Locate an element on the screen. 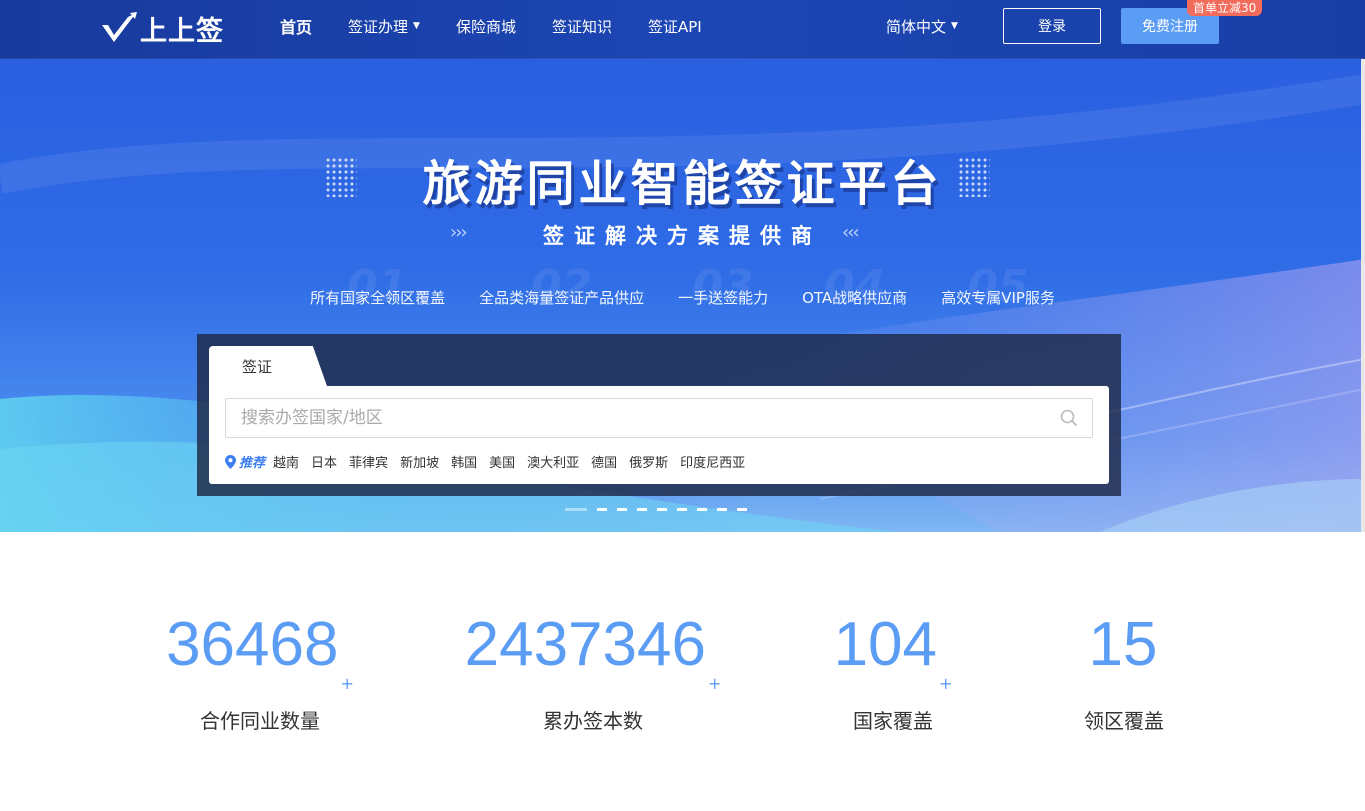 The width and height of the screenshot is (1365, 811). language-label: 简体中文 is located at coordinates (916, 26).